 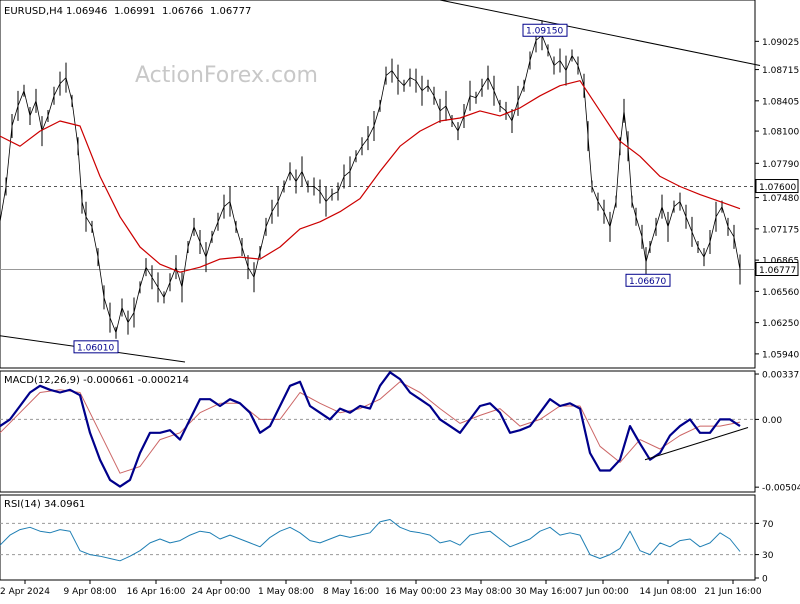 I want to click on macd-panel-title: MACD(12,26,9) -0.000661 -0.000214, so click(x=96, y=380).